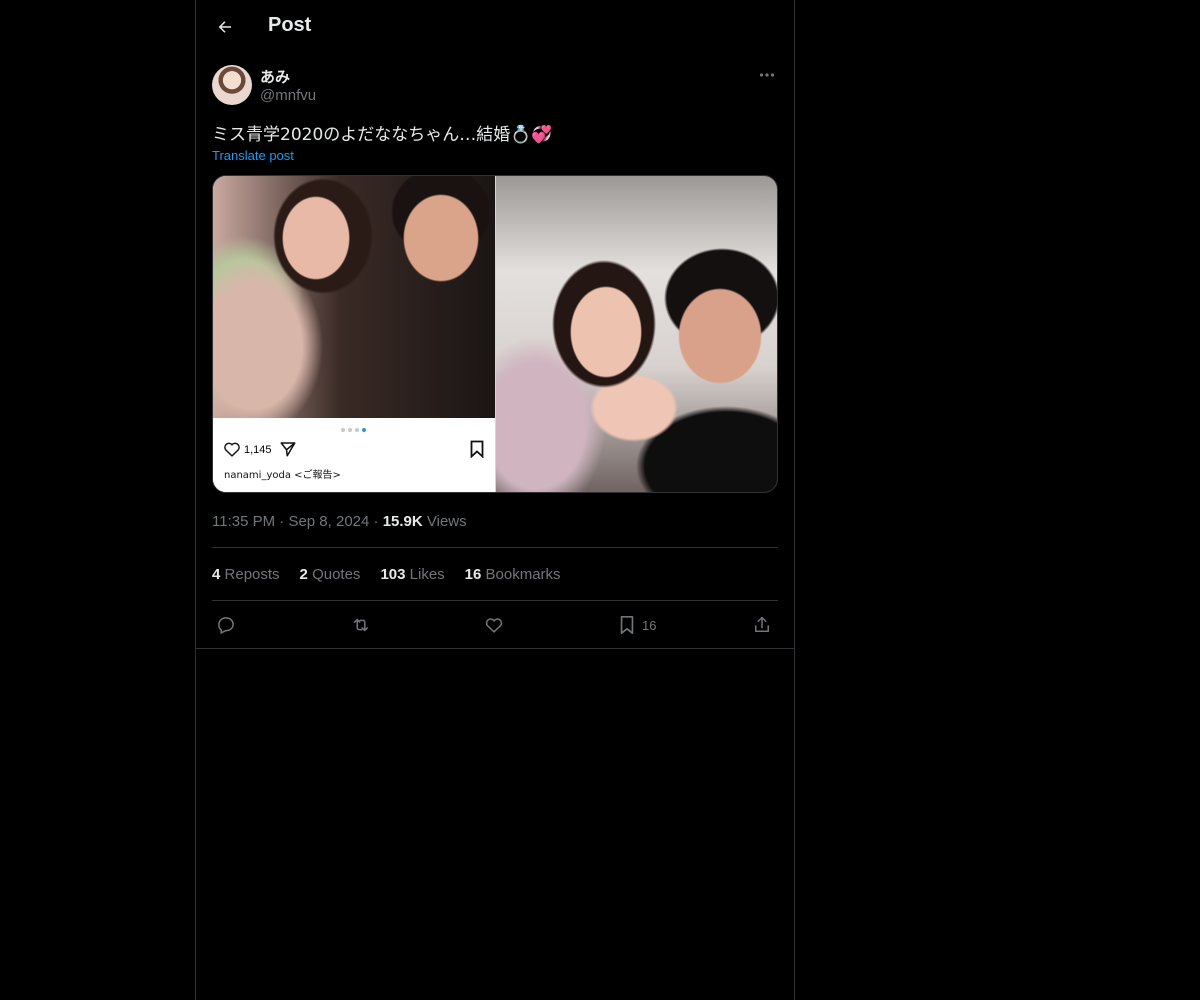 This screenshot has height=1000, width=1200. I want to click on photo-1-image, so click(354, 297).